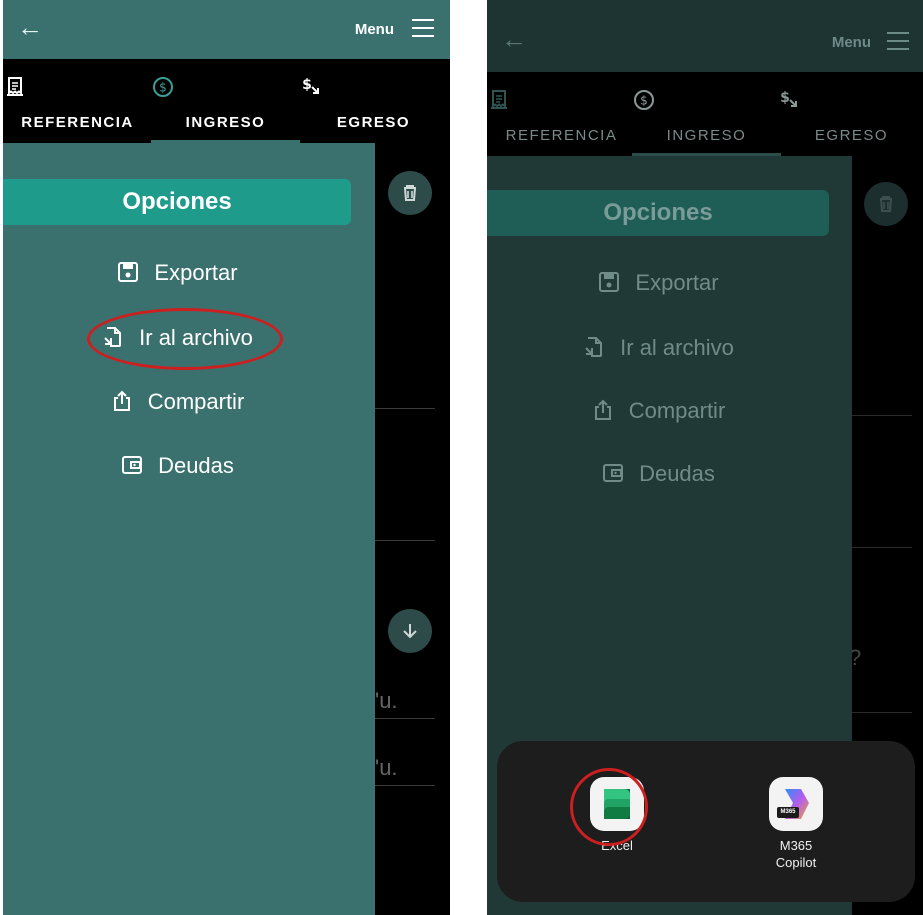 The width and height of the screenshot is (923, 915). I want to click on scroll-down-button, so click(410, 631).